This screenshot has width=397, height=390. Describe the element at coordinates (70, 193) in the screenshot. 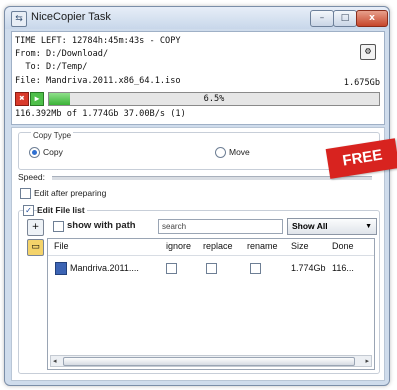

I see `edit-after-preparing-label: Edit after preparing` at that location.